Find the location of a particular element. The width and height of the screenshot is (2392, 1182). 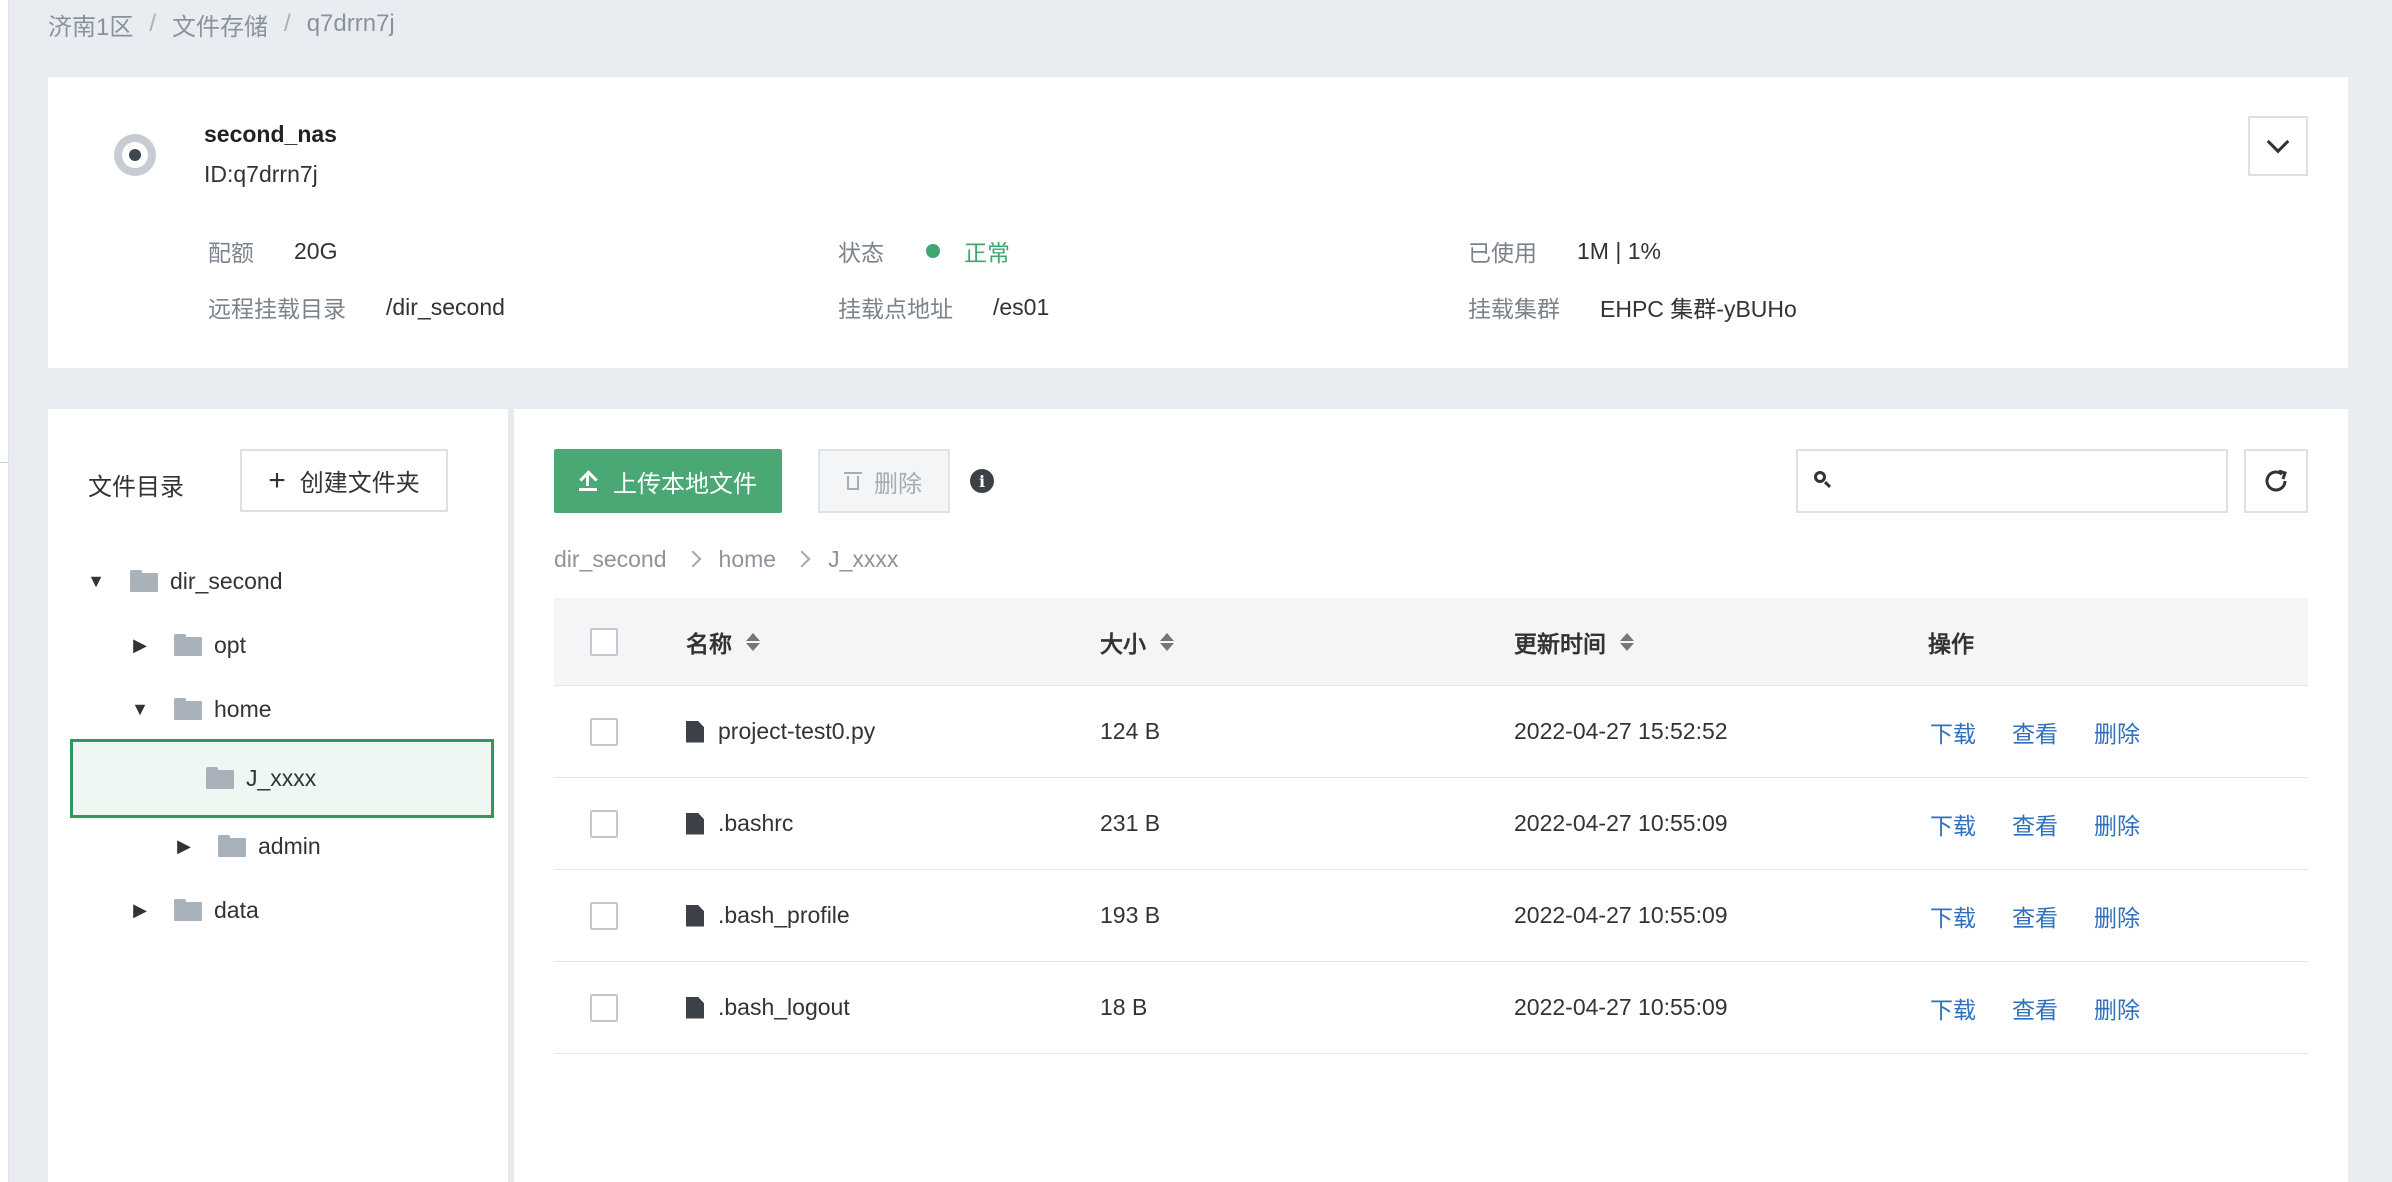

header-size: 大小 is located at coordinates (1137, 641).